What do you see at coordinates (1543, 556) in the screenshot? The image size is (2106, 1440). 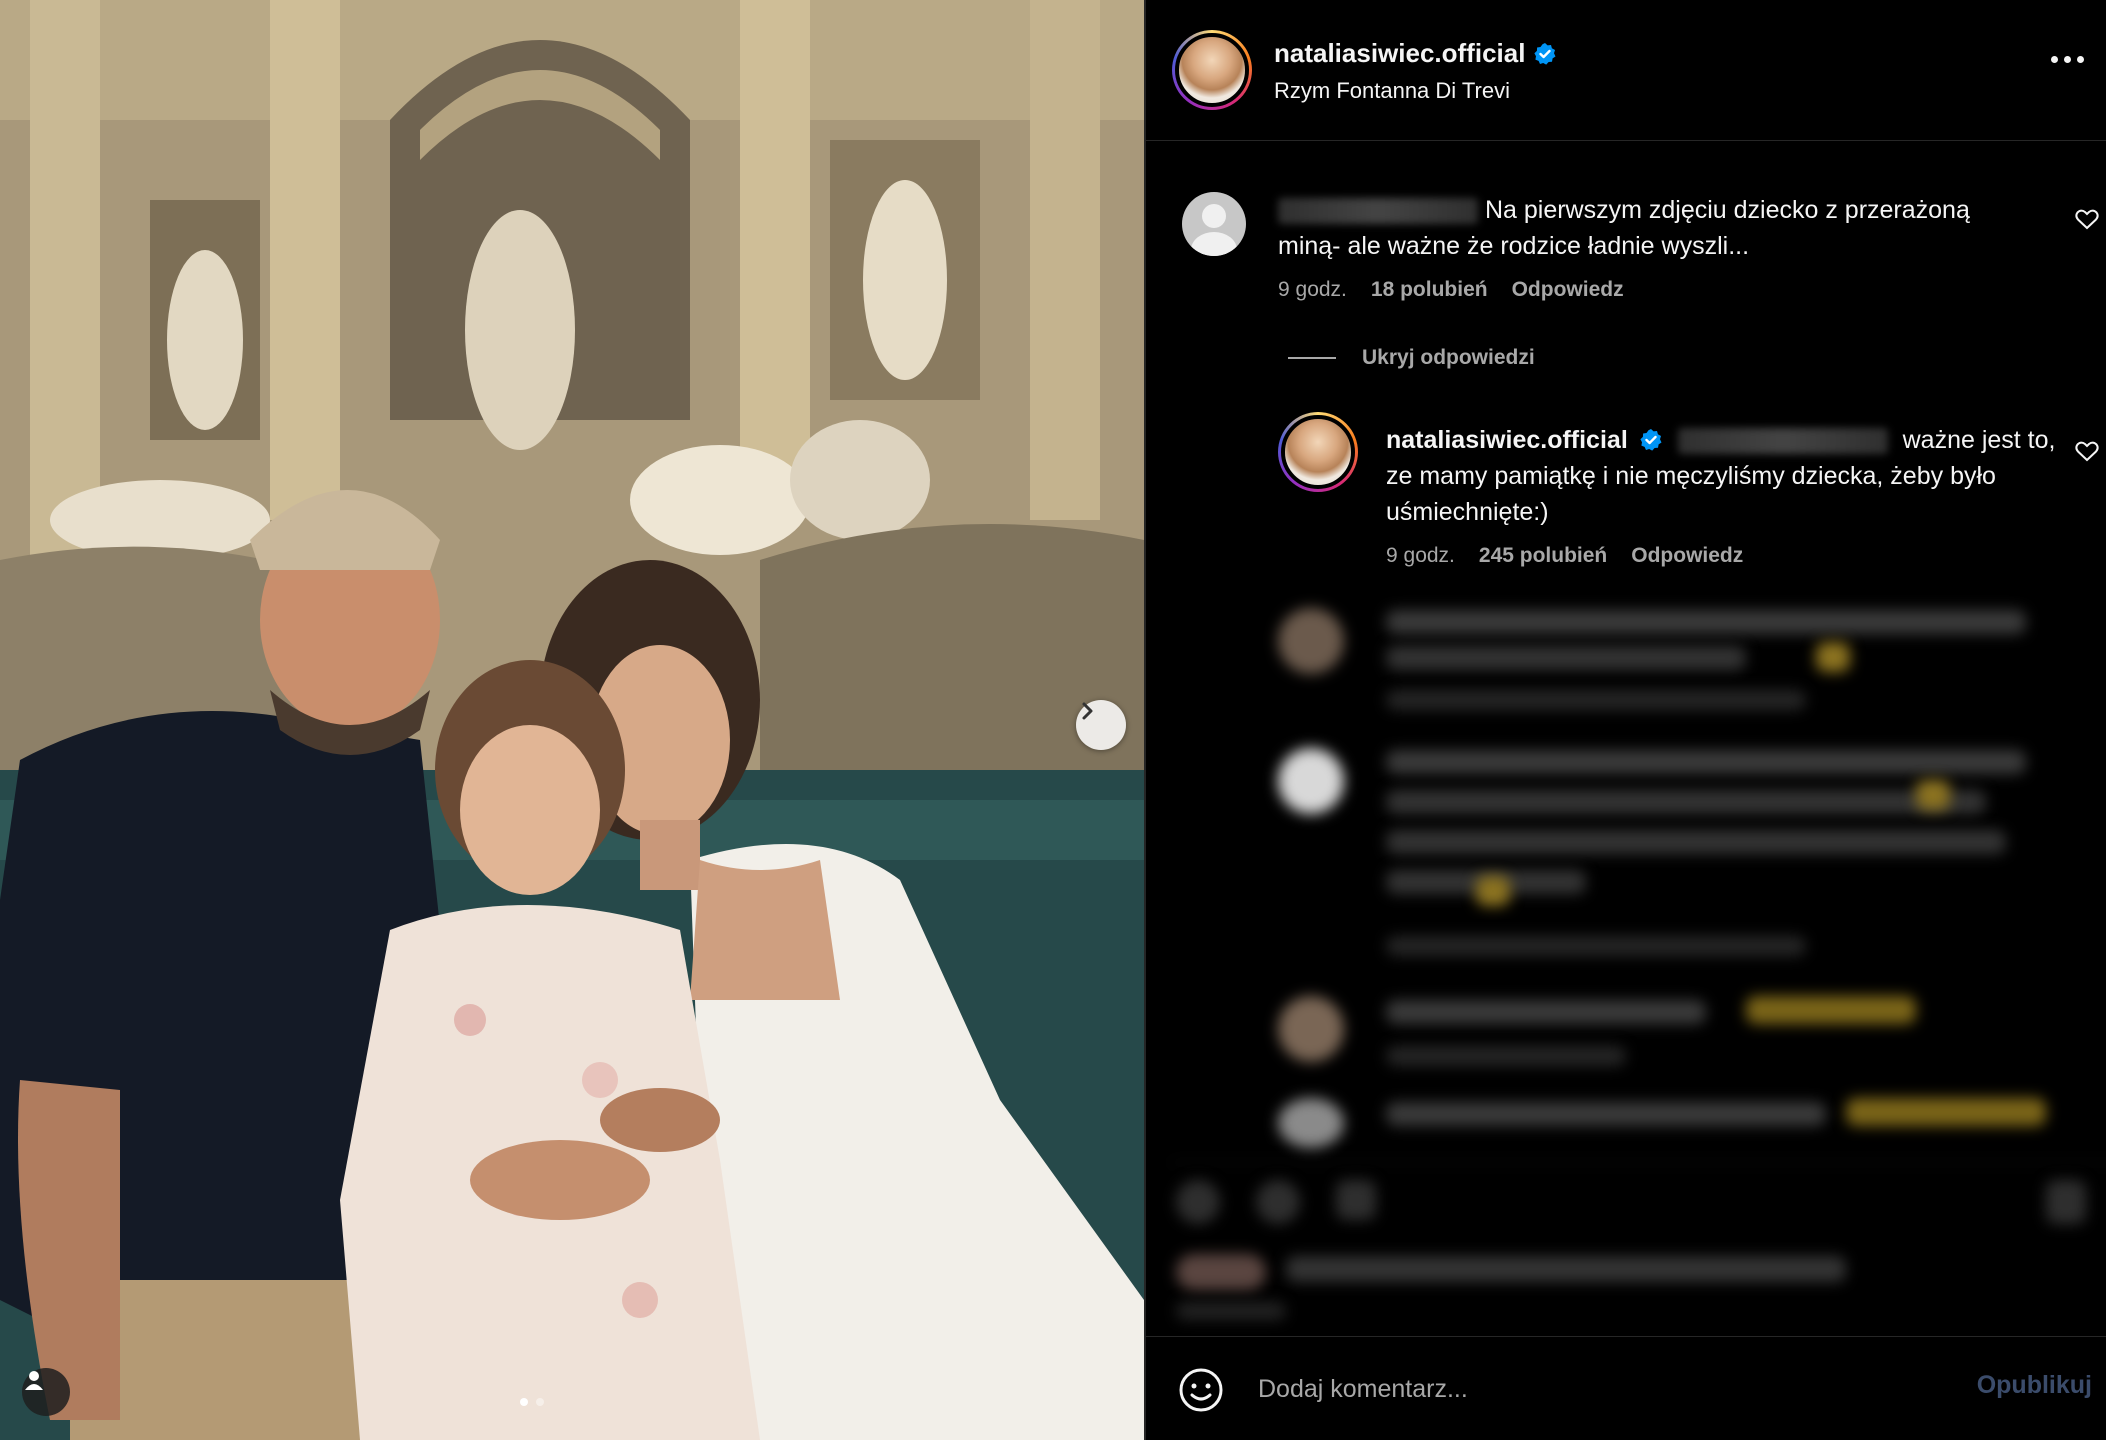 I see `reply-likes: 245 polubień` at bounding box center [1543, 556].